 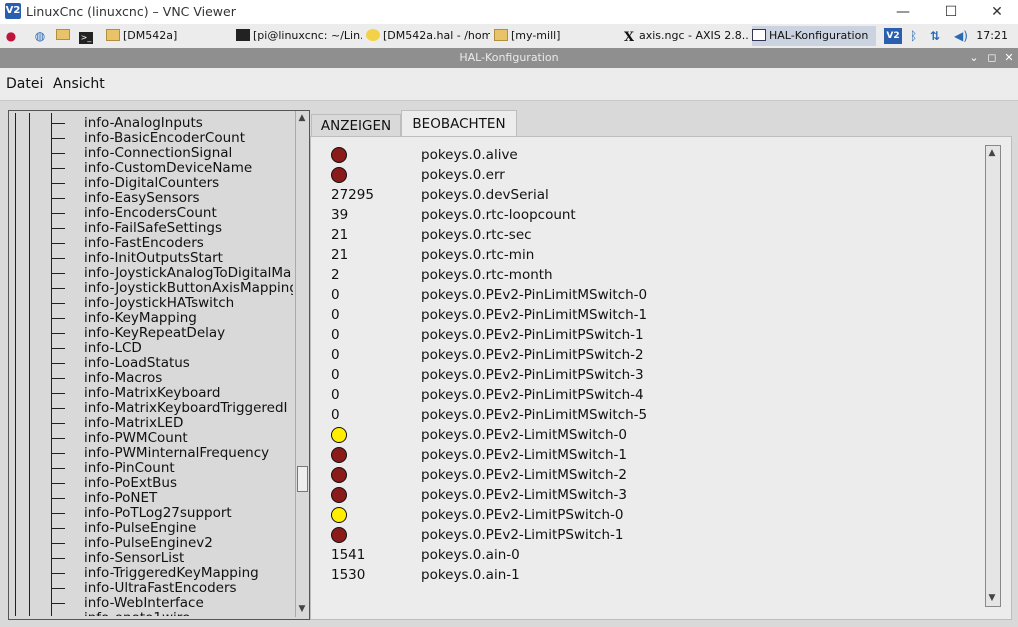 What do you see at coordinates (152, 213) in the screenshot?
I see `tree-item: info-EncodersCount` at bounding box center [152, 213].